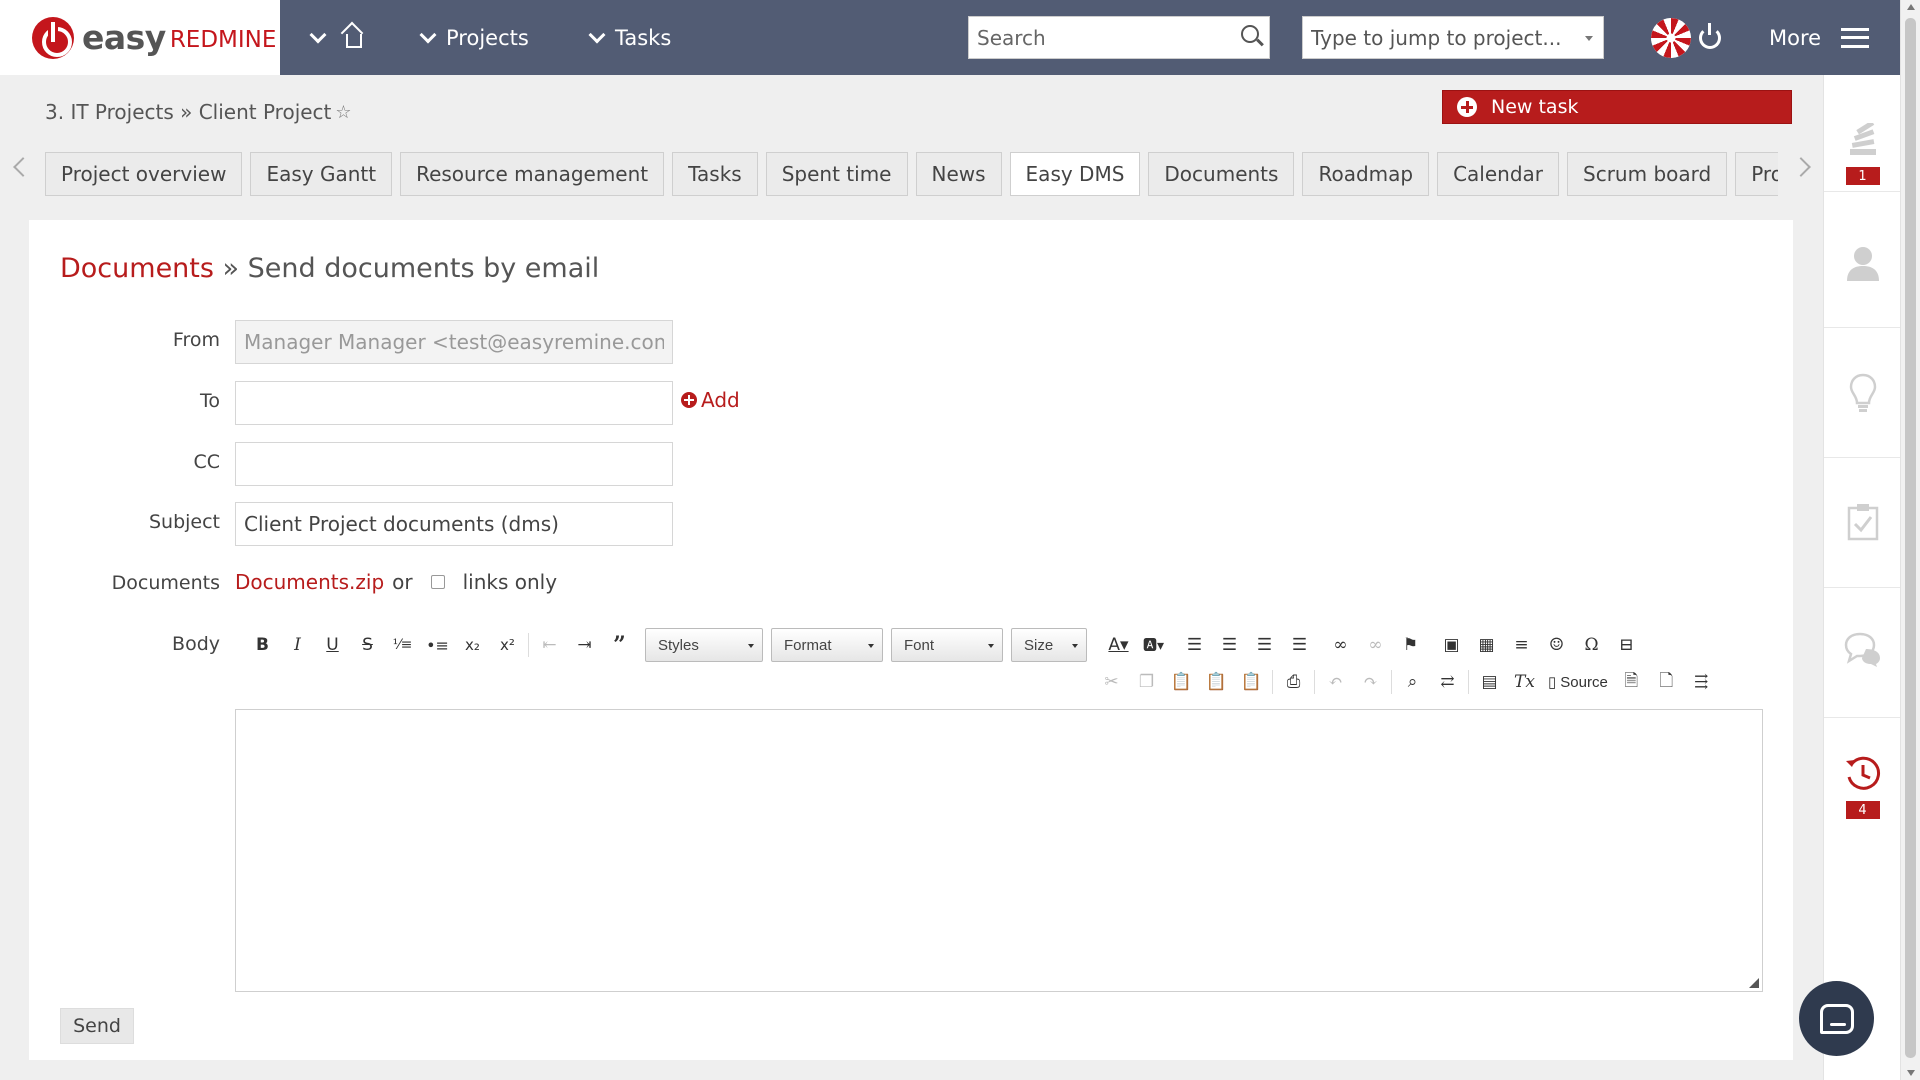 The height and width of the screenshot is (1080, 1920). I want to click on ideas-item, so click(1862, 393).